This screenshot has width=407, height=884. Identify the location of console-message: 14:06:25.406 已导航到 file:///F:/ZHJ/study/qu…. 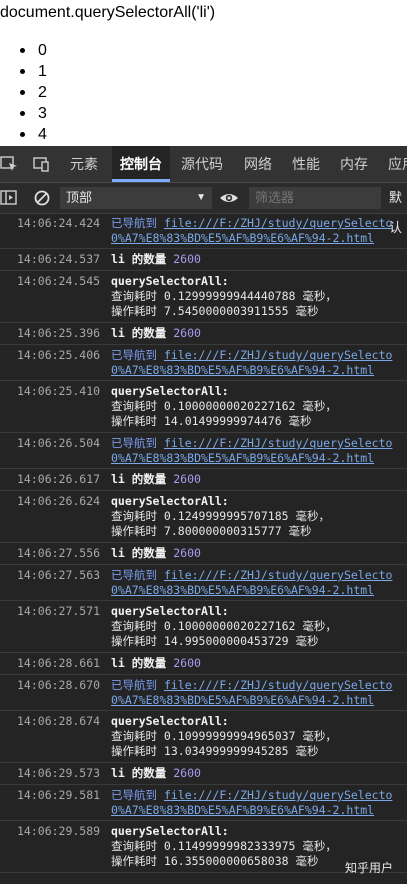
(203, 363).